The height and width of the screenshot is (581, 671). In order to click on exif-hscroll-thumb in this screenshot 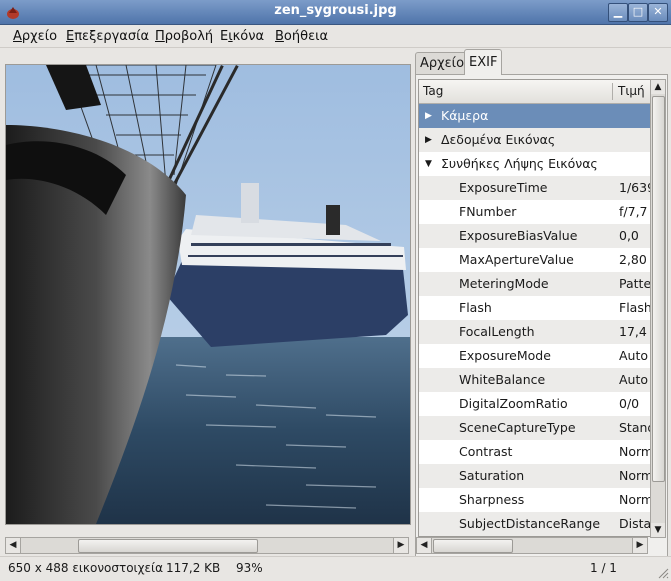, I will do `click(473, 546)`.